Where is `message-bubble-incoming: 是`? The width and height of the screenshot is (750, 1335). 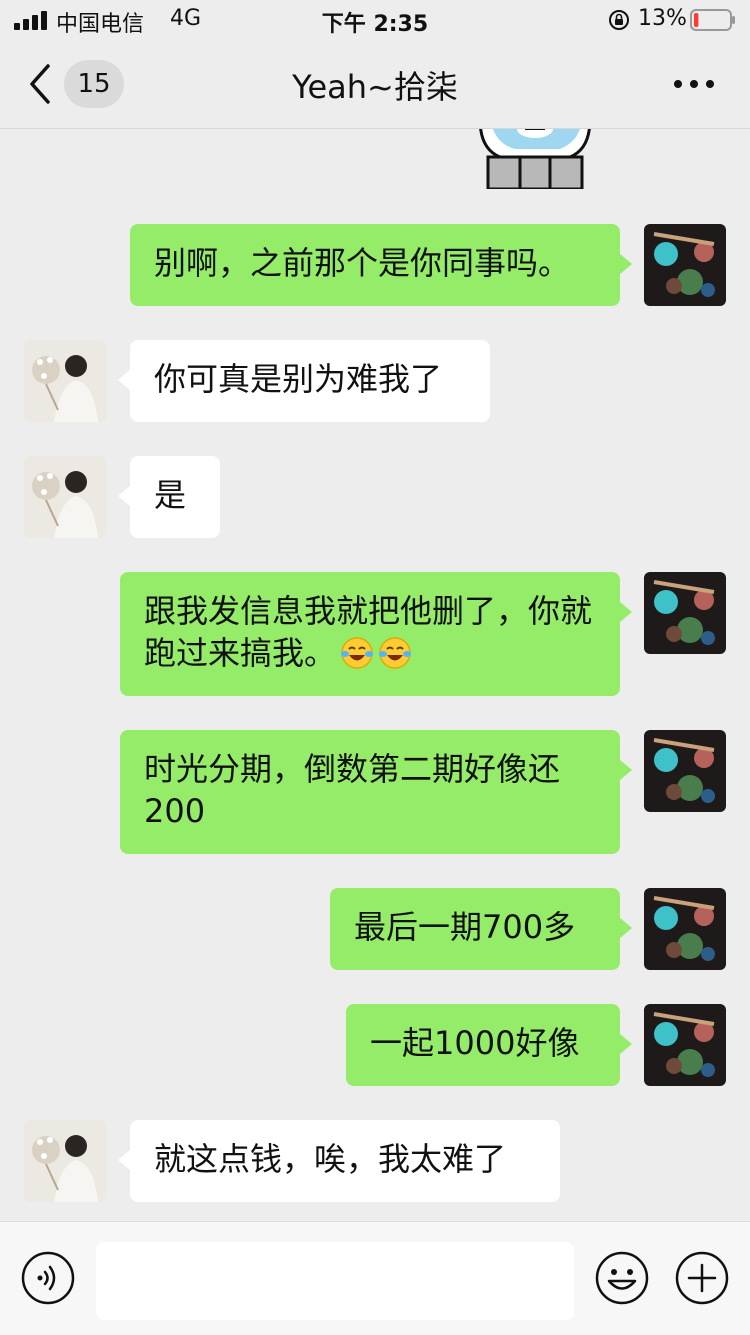
message-bubble-incoming: 是 is located at coordinates (169, 497).